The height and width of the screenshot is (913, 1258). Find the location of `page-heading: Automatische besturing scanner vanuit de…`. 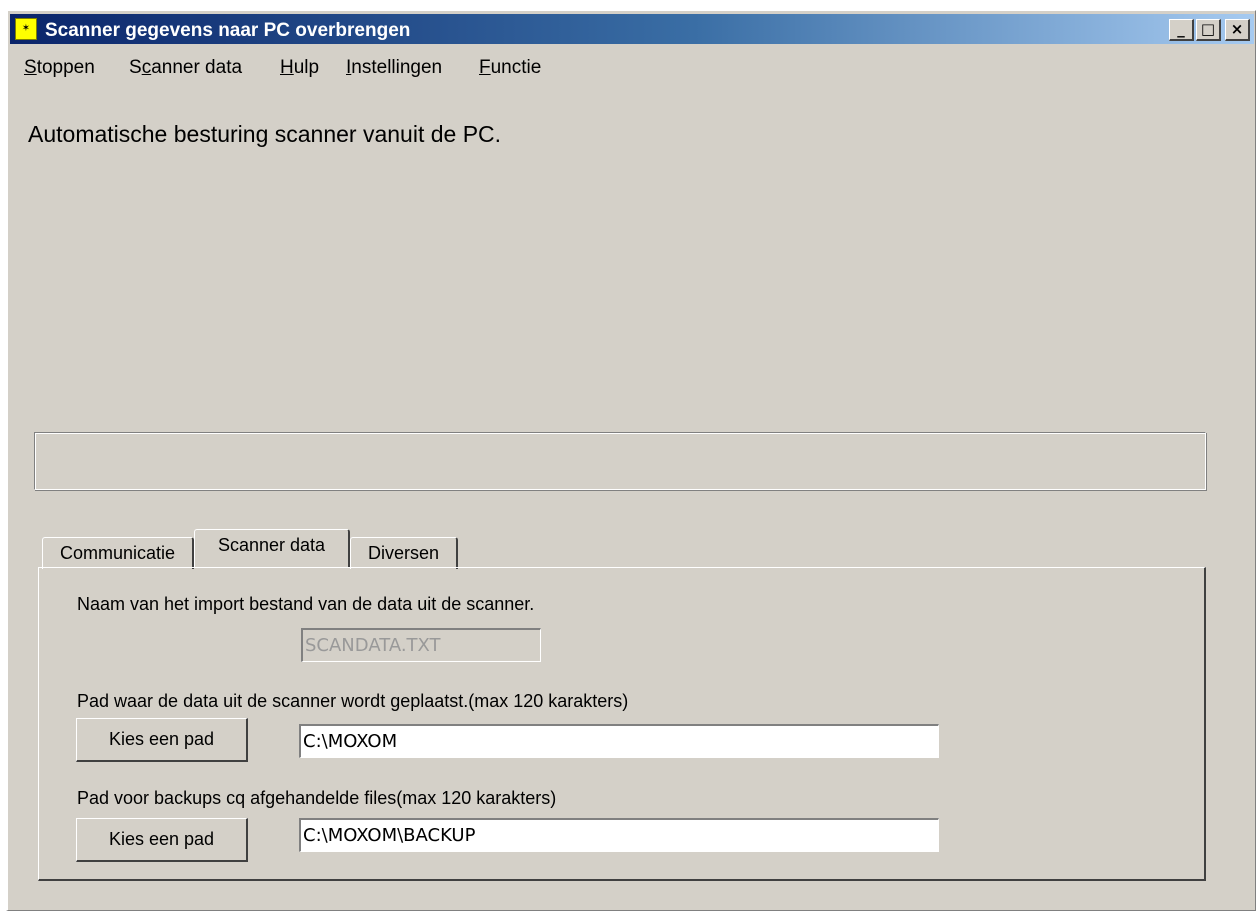

page-heading: Automatische besturing scanner vanuit de… is located at coordinates (265, 134).